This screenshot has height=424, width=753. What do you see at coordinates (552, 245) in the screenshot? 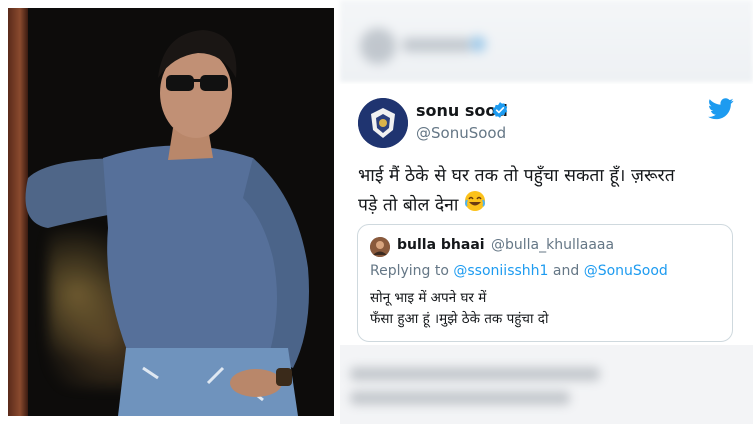
I see `quoted-user-handle: @bulla_khullaaaa` at bounding box center [552, 245].